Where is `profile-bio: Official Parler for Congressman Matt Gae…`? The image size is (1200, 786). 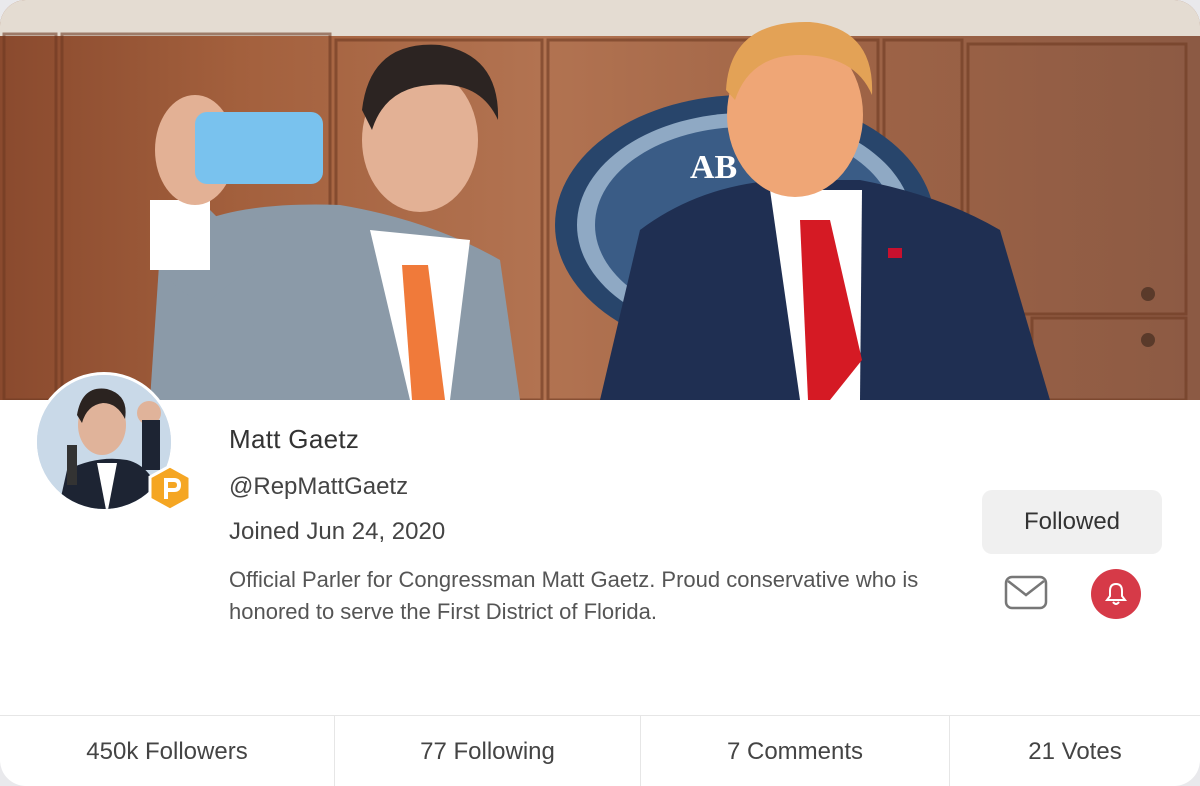
profile-bio: Official Parler for Congressman Matt Gae… is located at coordinates (574, 595).